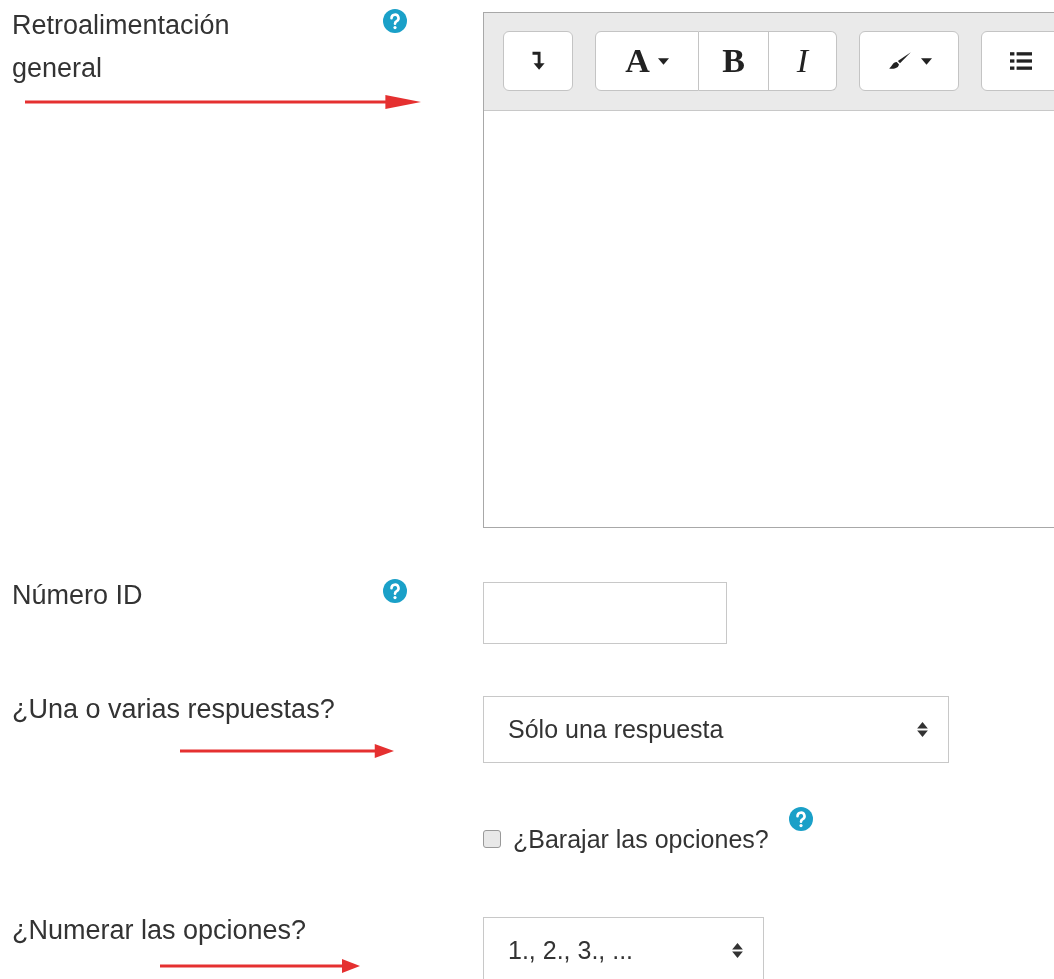  Describe the element at coordinates (641, 839) in the screenshot. I see `checkbox-label: ¿Barajar las opciones?` at that location.